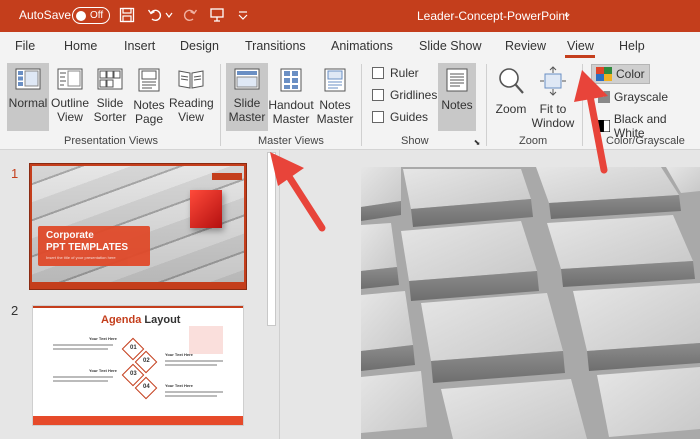 The image size is (700, 439). What do you see at coordinates (138, 420) in the screenshot?
I see `thumbnail-bottom-bar` at bounding box center [138, 420].